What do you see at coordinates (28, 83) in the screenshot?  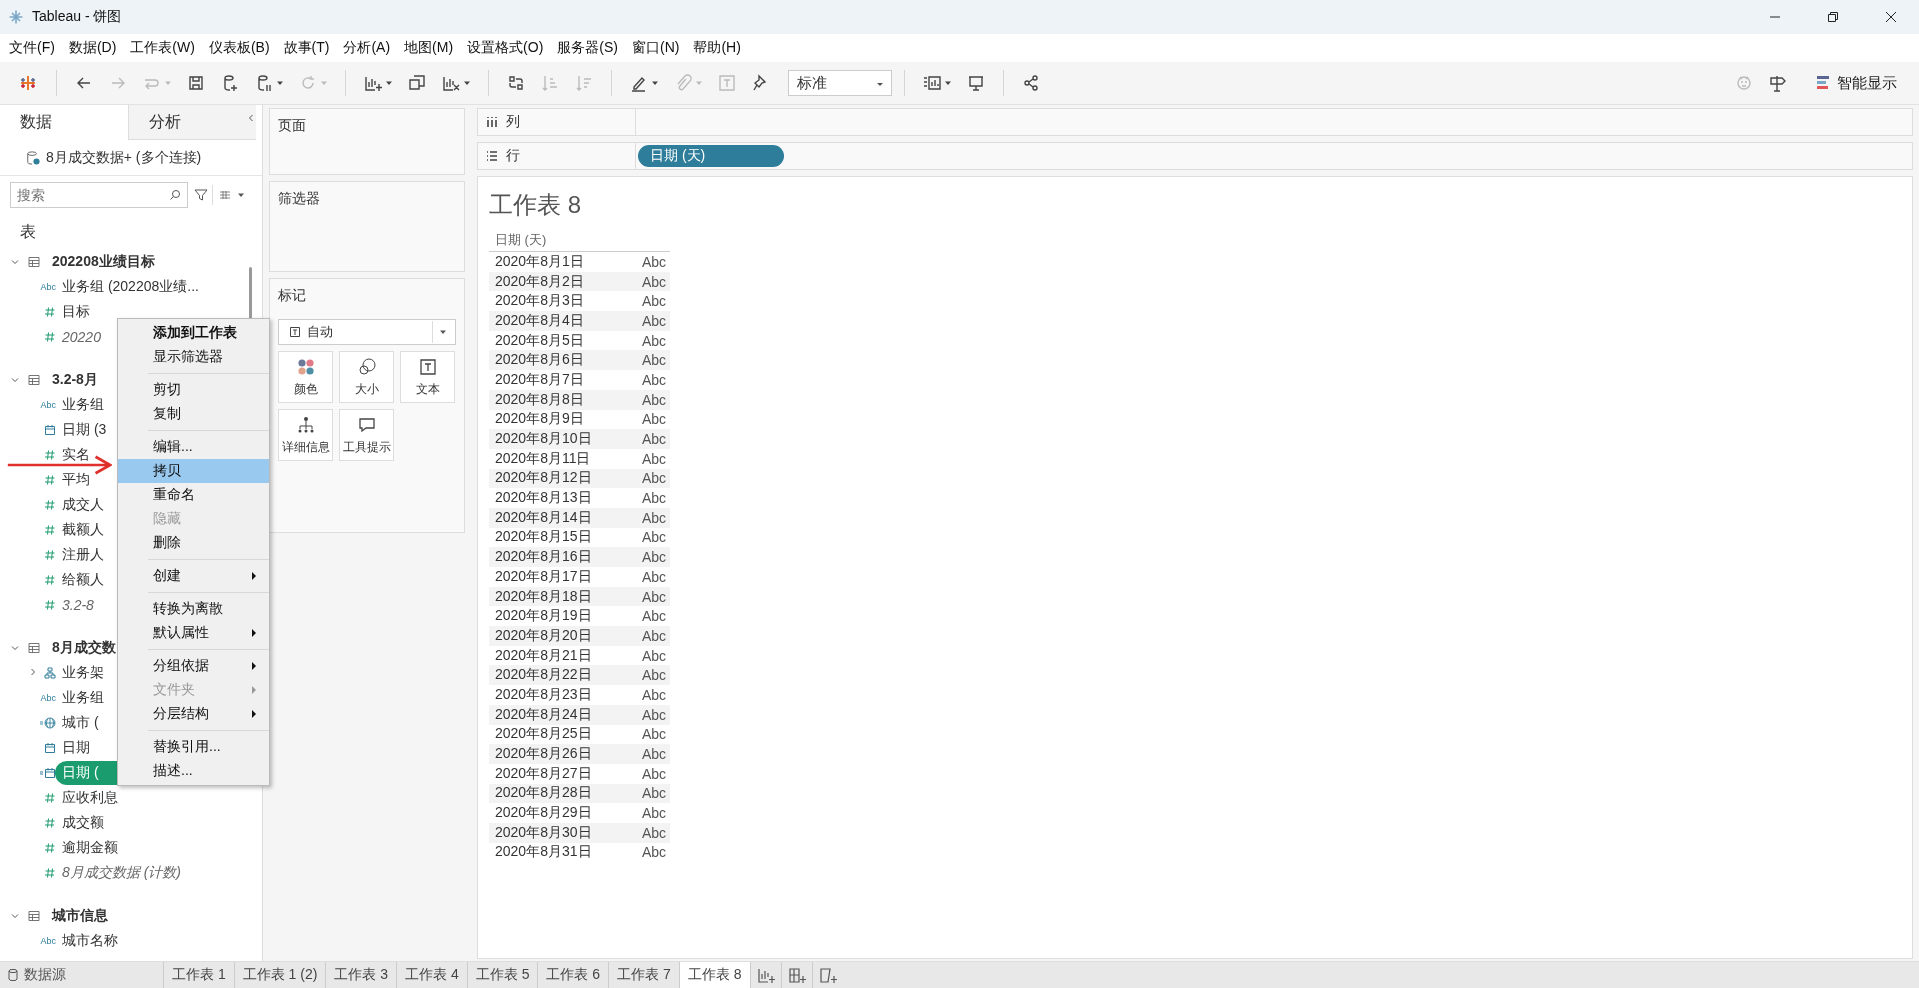 I see `tableau-logo-icon` at bounding box center [28, 83].